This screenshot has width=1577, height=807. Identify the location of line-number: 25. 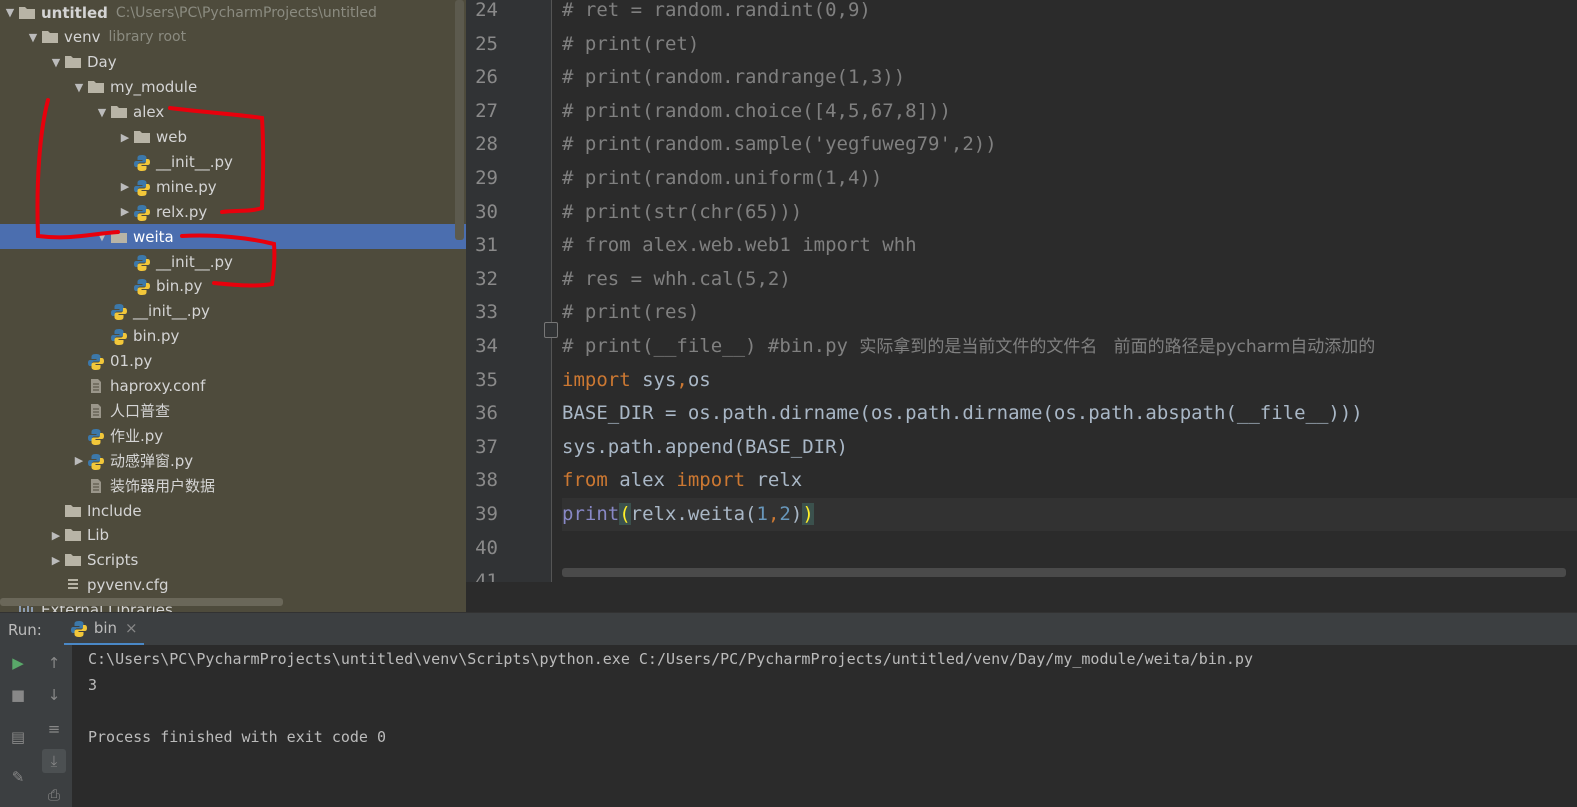
(486, 43).